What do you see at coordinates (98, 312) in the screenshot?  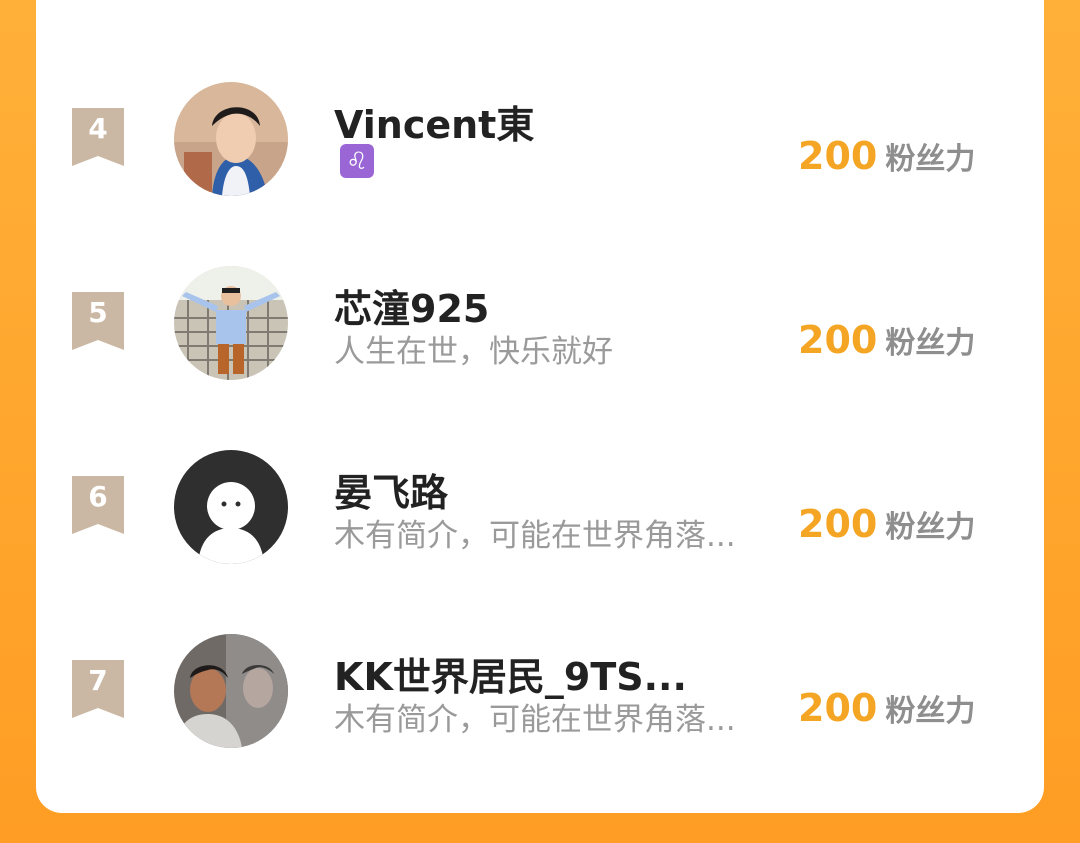 I see `rank-number: 5` at bounding box center [98, 312].